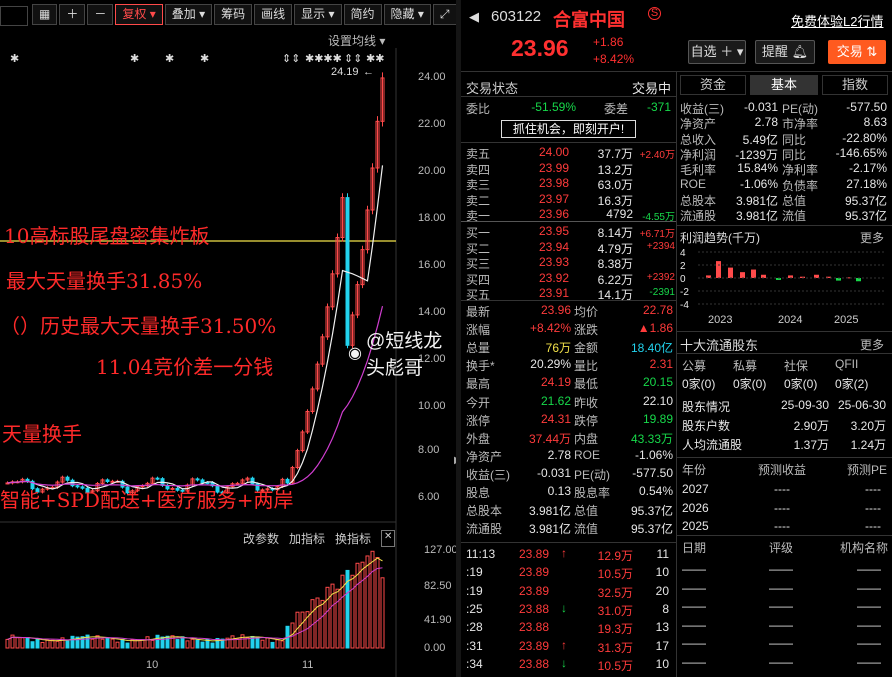  I want to click on sell-label: 卖五, so click(478, 154).